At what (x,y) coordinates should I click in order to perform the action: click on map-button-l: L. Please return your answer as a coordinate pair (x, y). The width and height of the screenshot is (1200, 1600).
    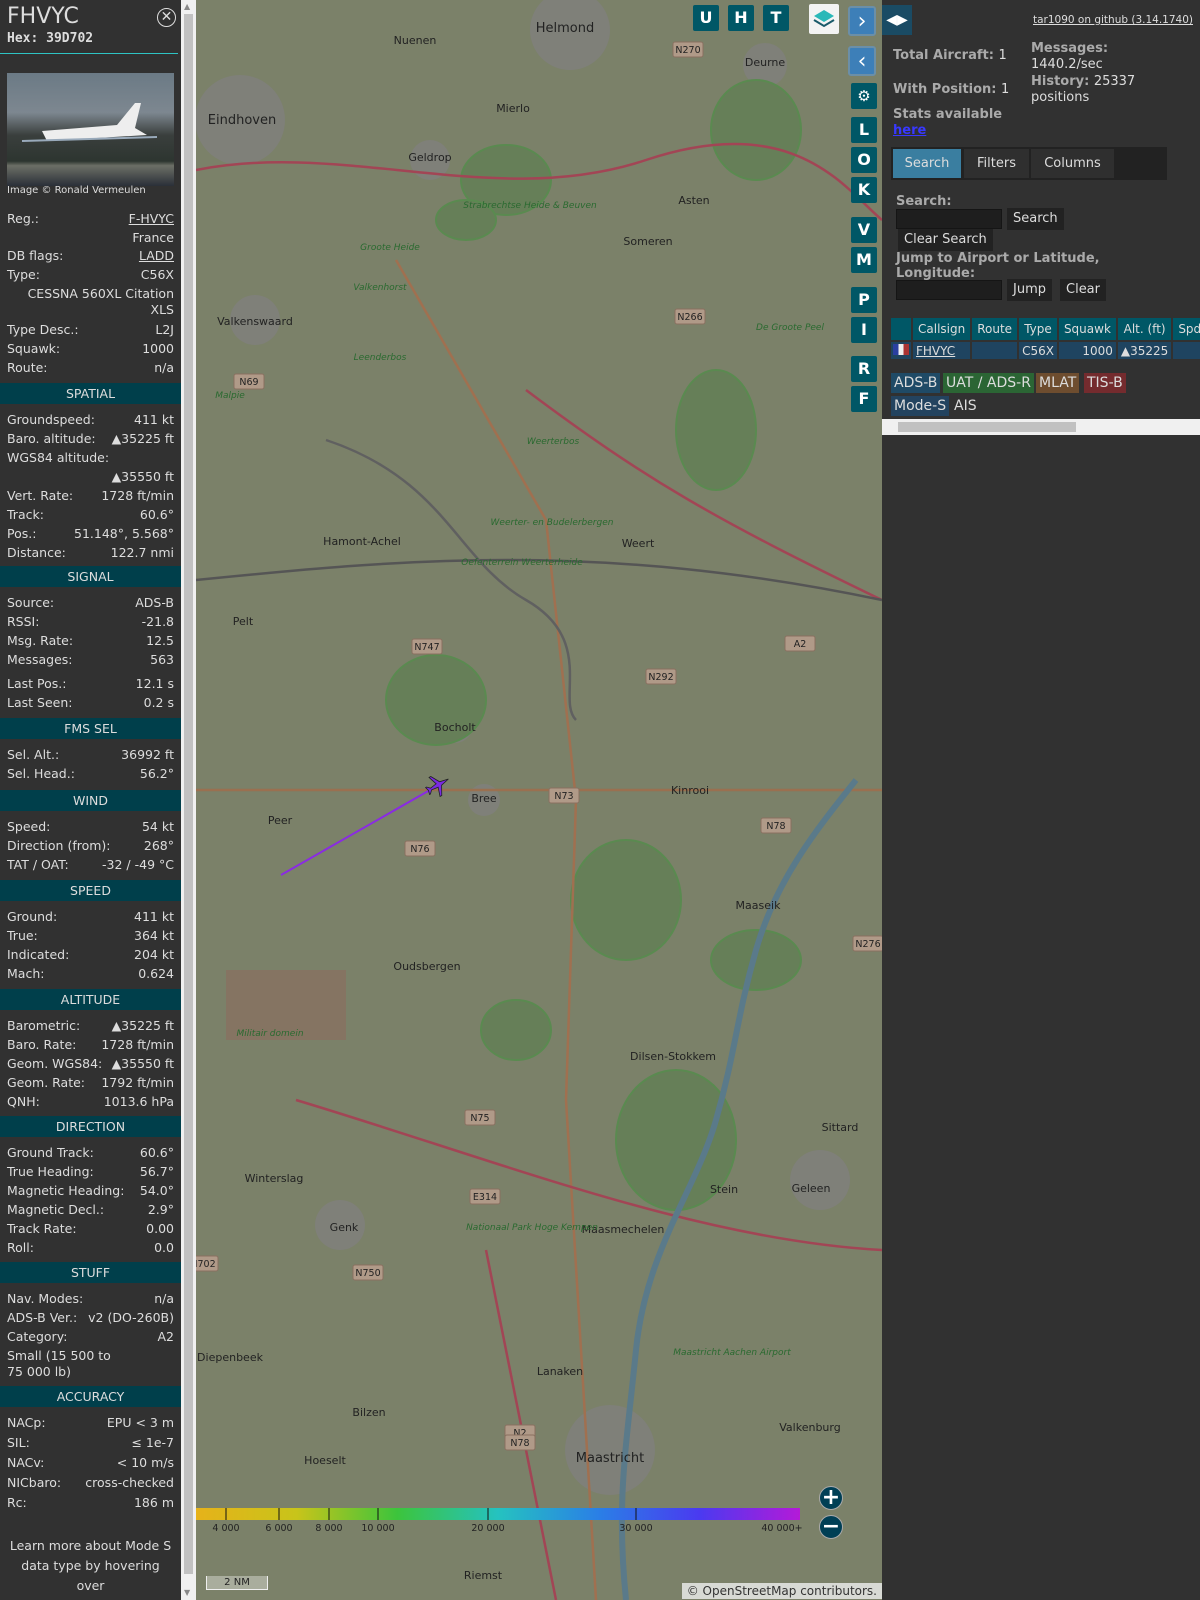
    Looking at the image, I should click on (864, 130).